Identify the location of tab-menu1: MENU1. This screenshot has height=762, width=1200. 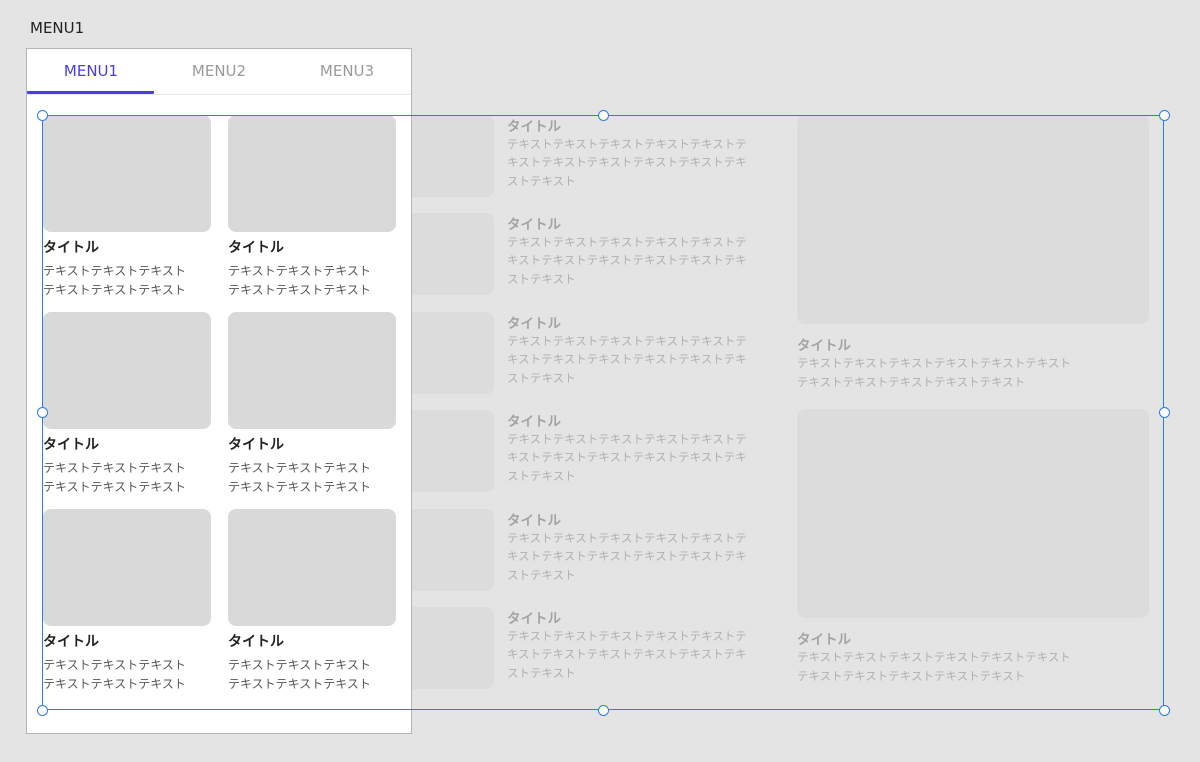
(91, 71).